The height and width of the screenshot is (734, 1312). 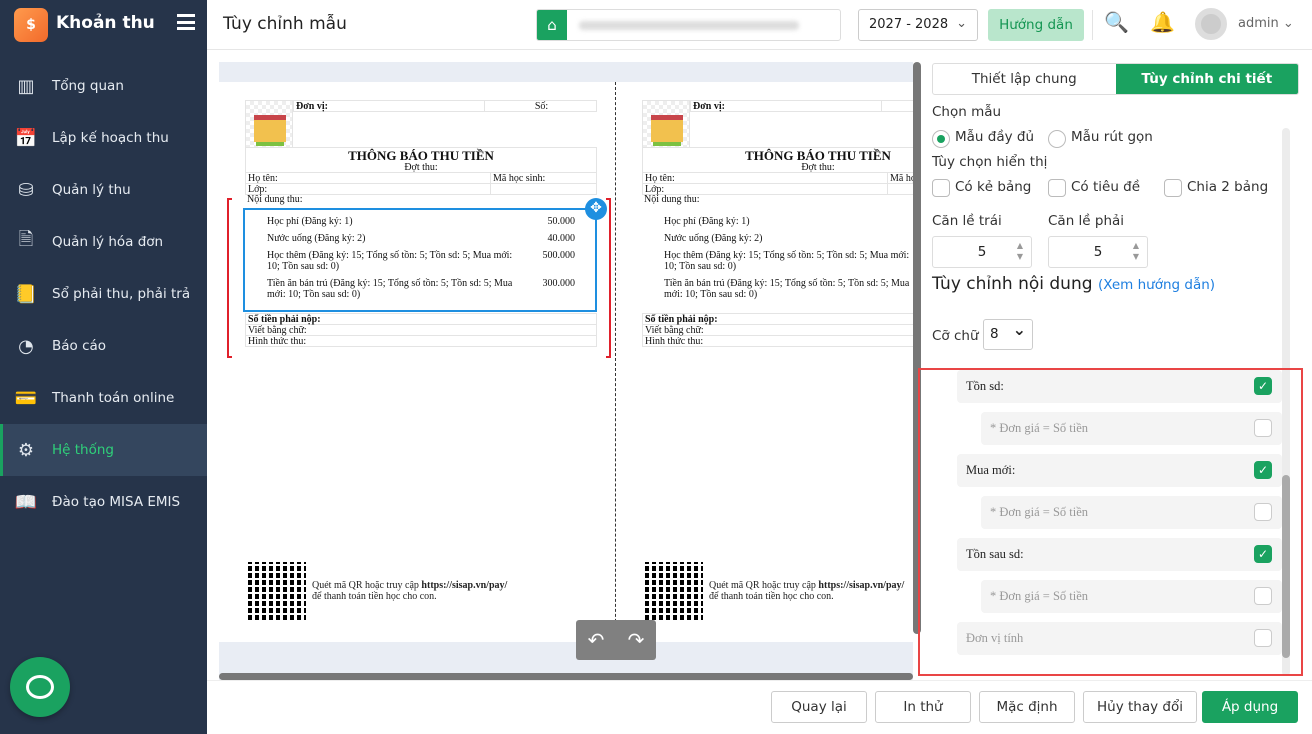 What do you see at coordinates (596, 640) in the screenshot?
I see `undo-icon: ↶` at bounding box center [596, 640].